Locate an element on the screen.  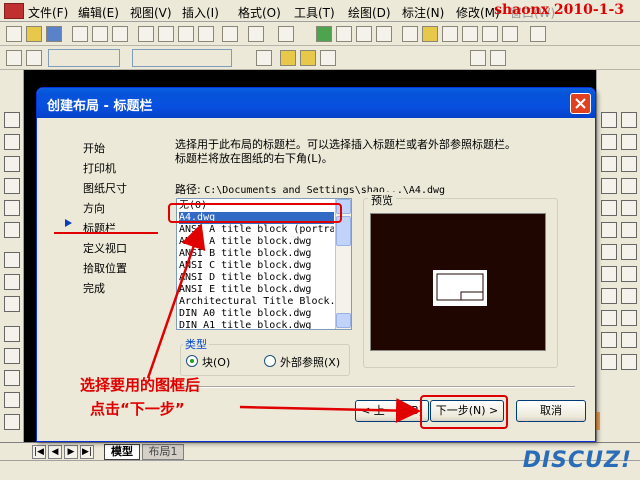
line-icon is located at coordinates (609, 120).